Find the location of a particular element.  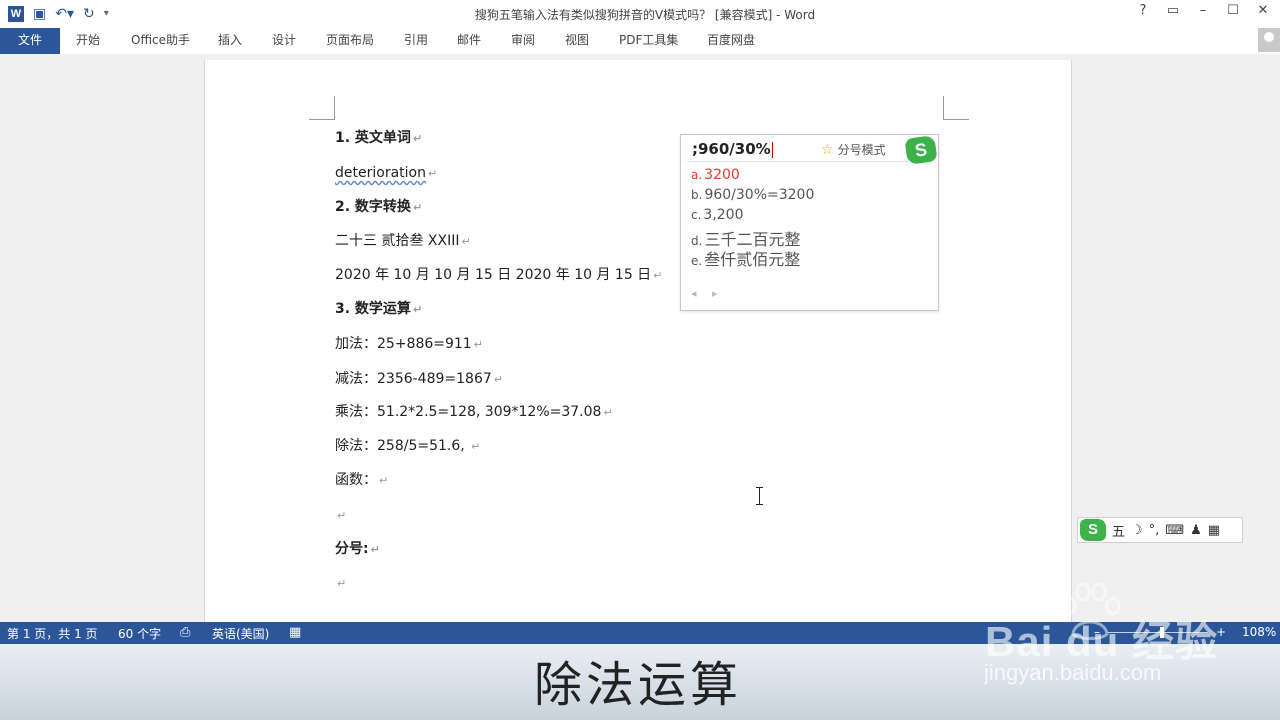

tab-home: 开始 is located at coordinates (88, 41).